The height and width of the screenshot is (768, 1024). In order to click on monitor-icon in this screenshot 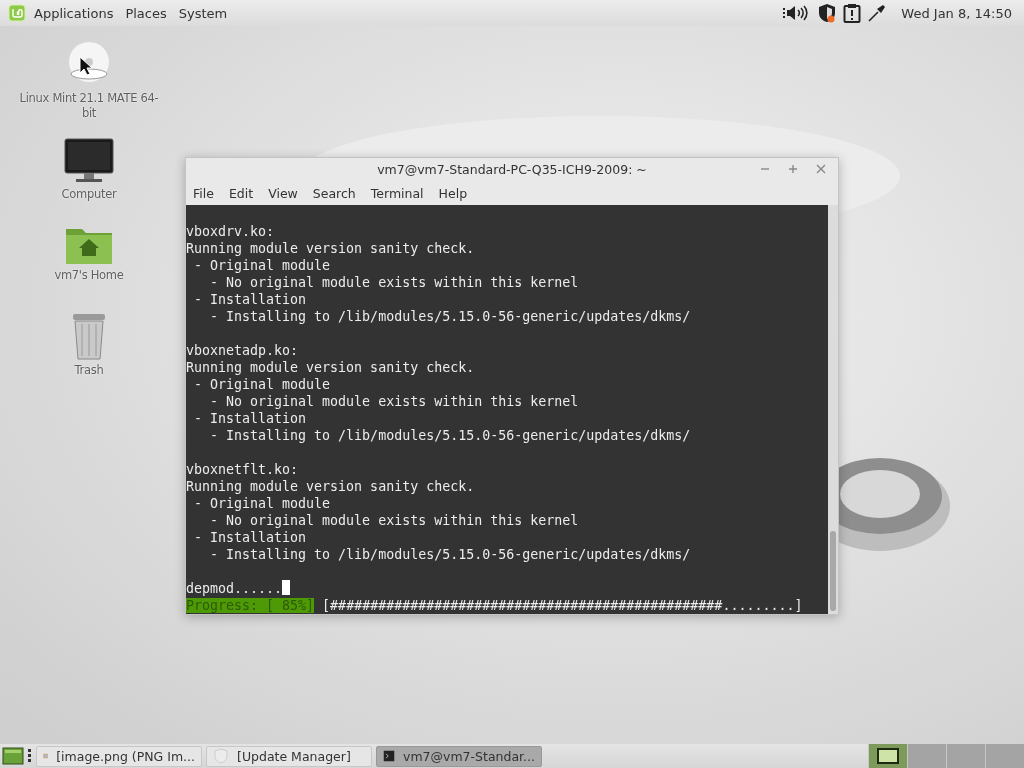, I will do `click(89, 161)`.